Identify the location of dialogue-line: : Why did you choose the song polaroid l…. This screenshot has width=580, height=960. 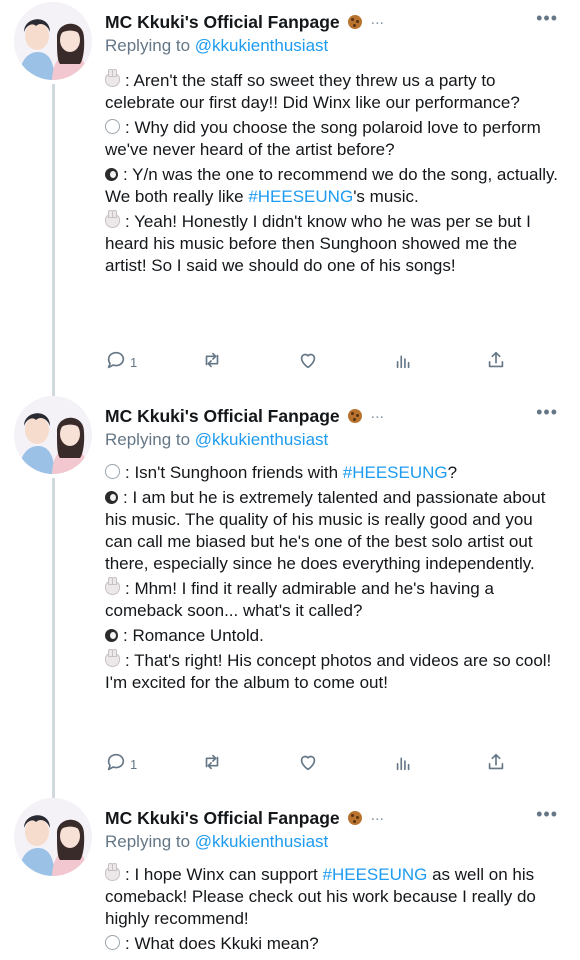
(332, 139).